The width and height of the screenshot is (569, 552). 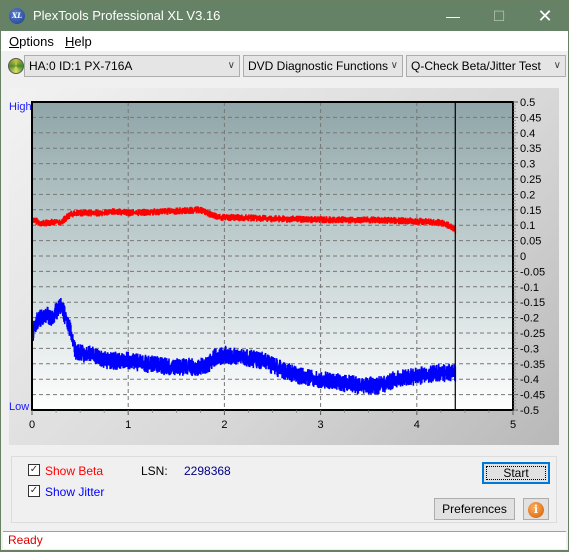 I want to click on info-icon: i, so click(x=536, y=510).